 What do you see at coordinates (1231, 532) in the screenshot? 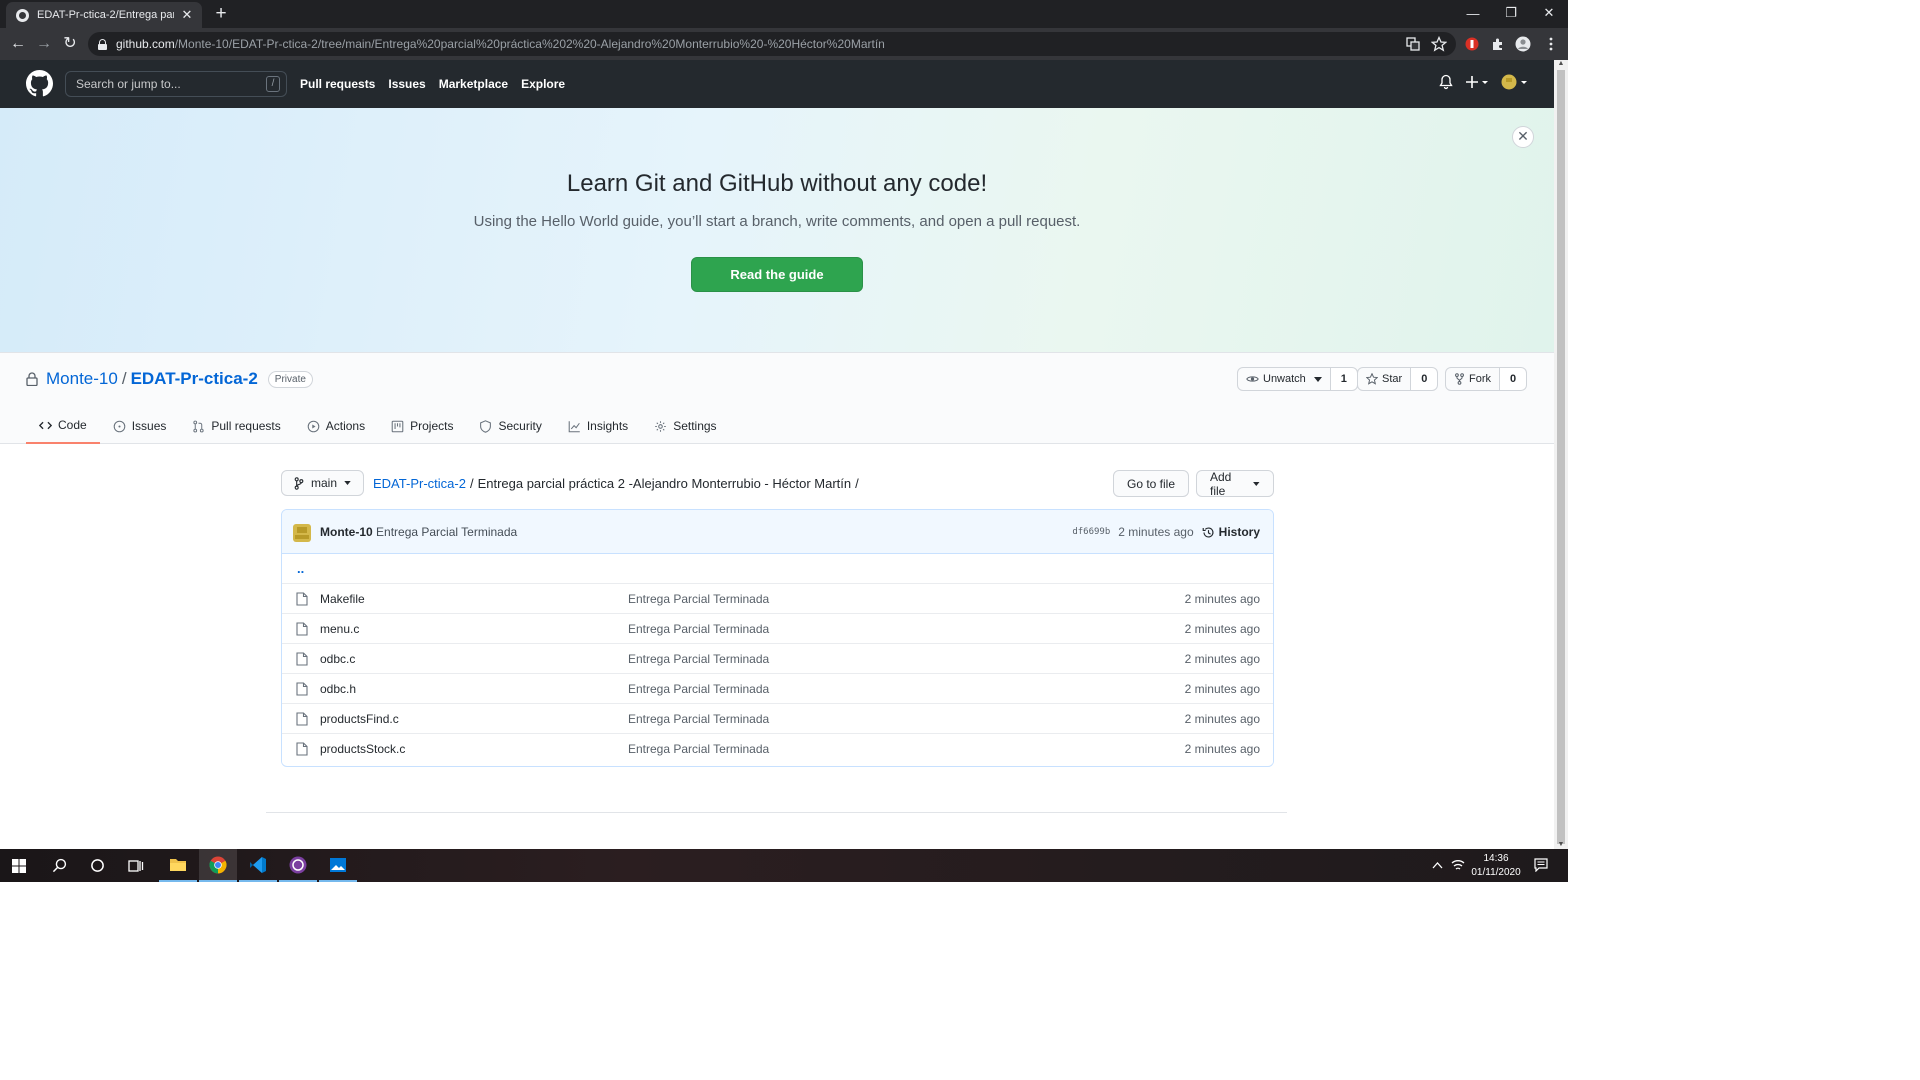
I see `history-link: History` at bounding box center [1231, 532].